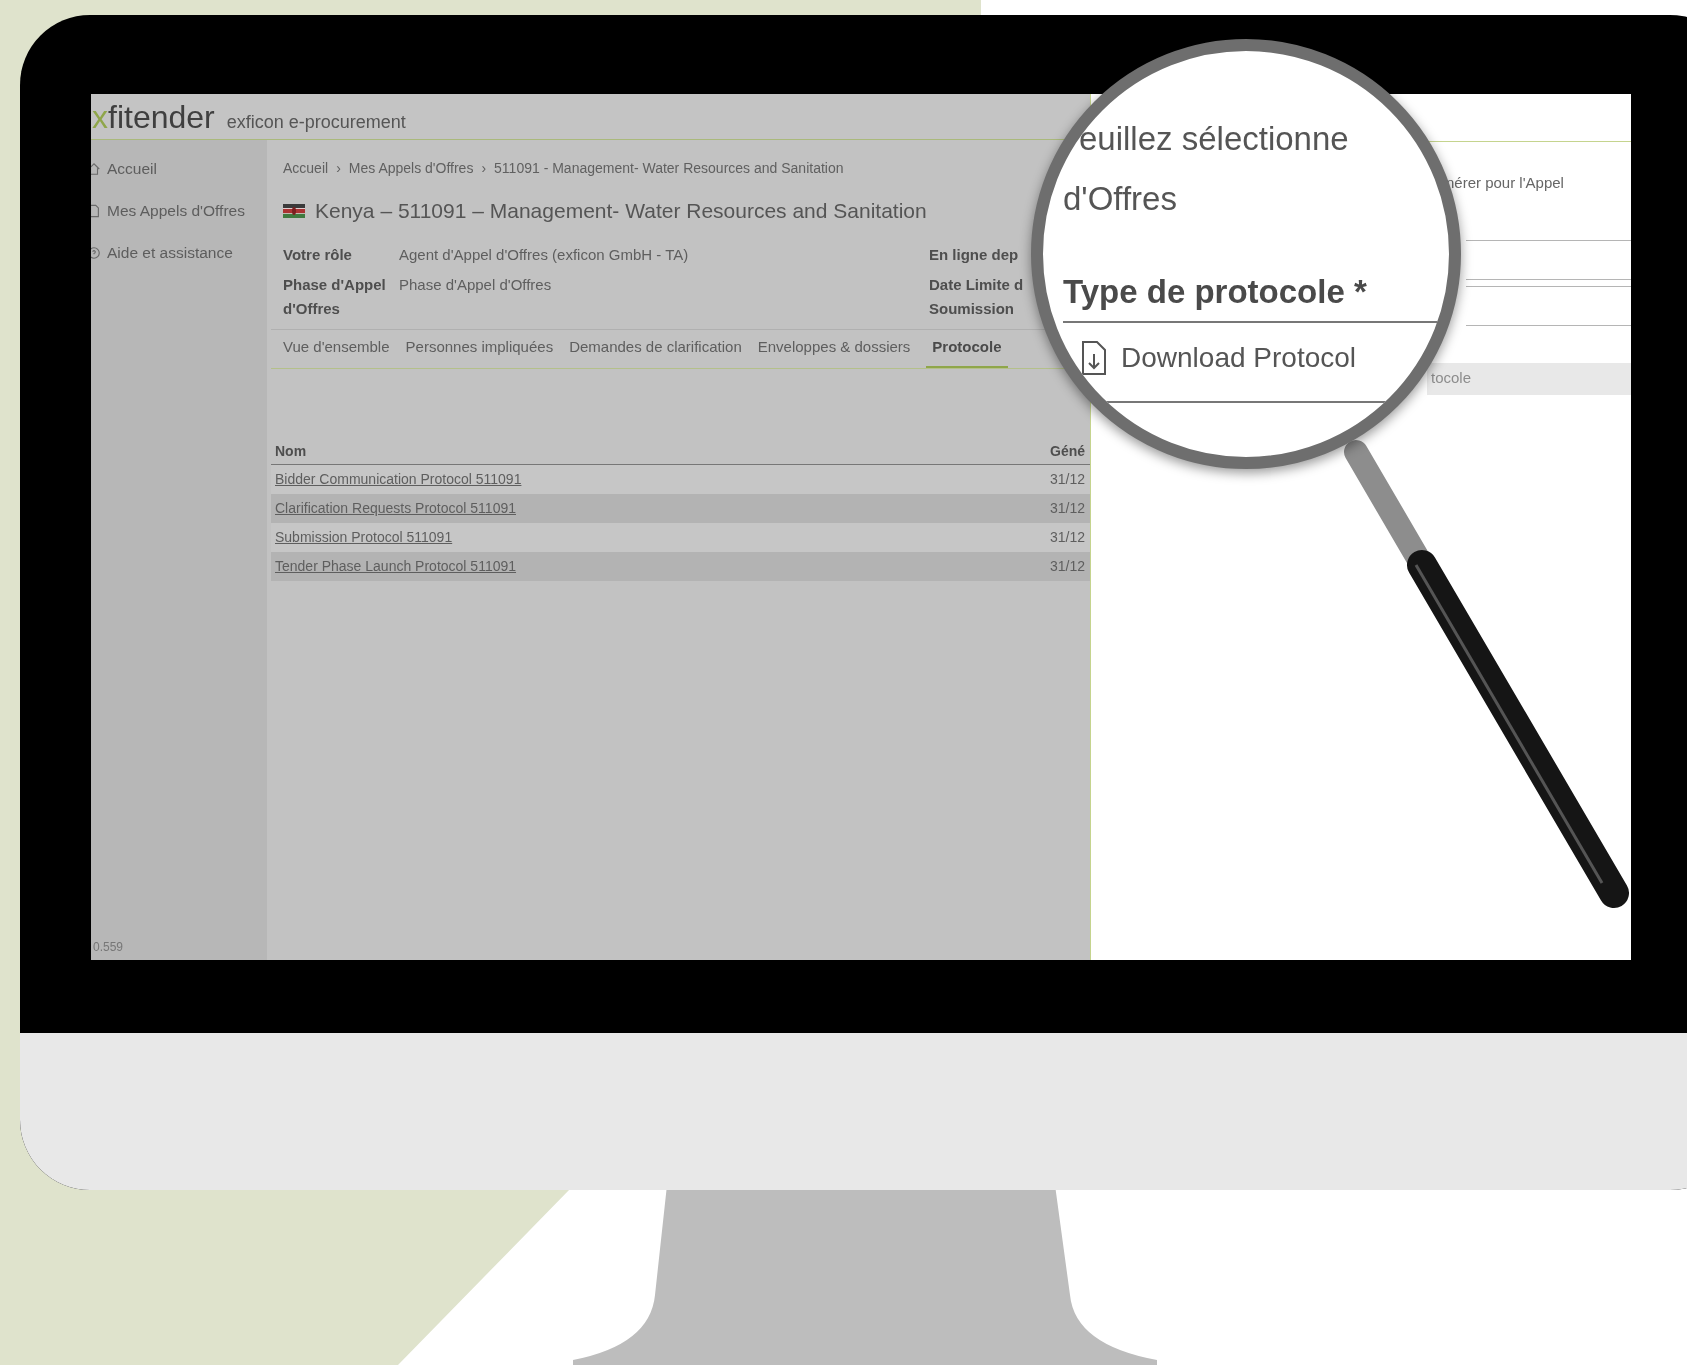 The image size is (1687, 1365). What do you see at coordinates (967, 348) in the screenshot?
I see `tab: Protocole` at bounding box center [967, 348].